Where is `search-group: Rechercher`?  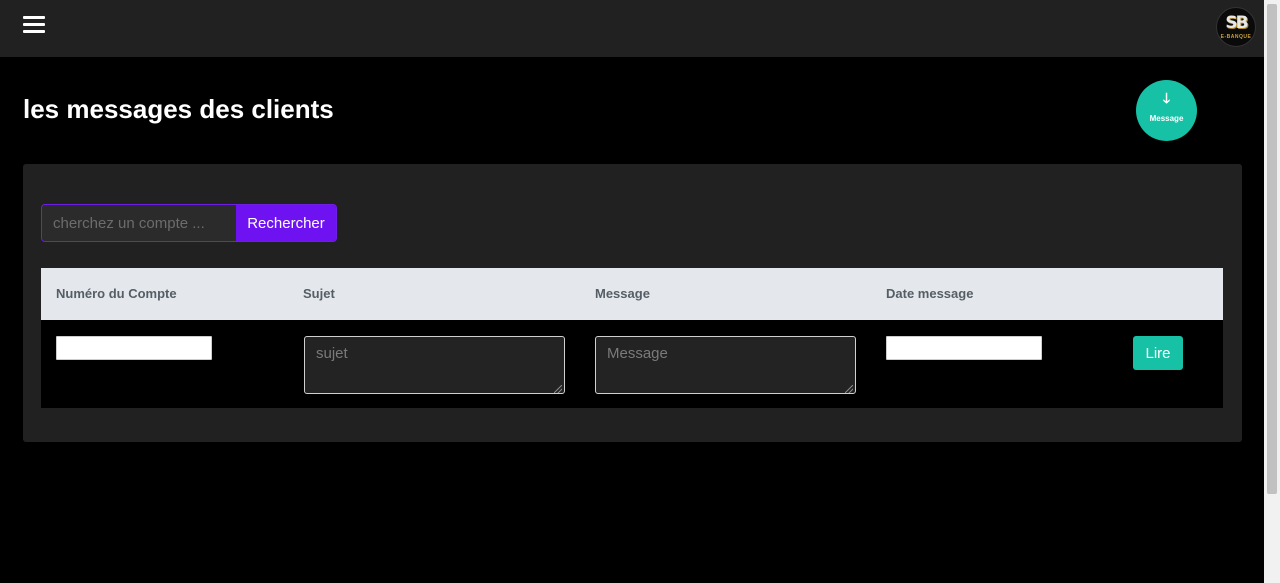
search-group: Rechercher is located at coordinates (189, 223).